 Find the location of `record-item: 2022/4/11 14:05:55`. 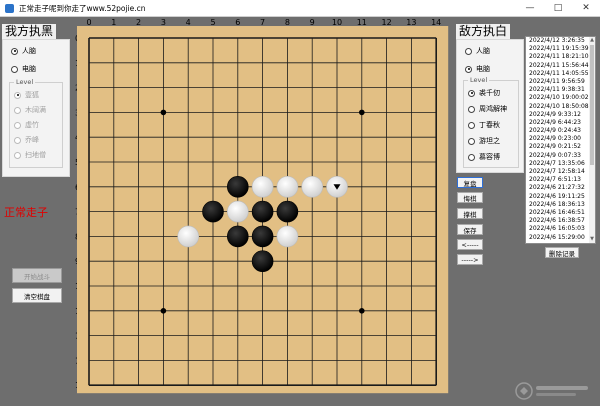

record-item: 2022/4/11 14:05:55 is located at coordinates (560, 74).